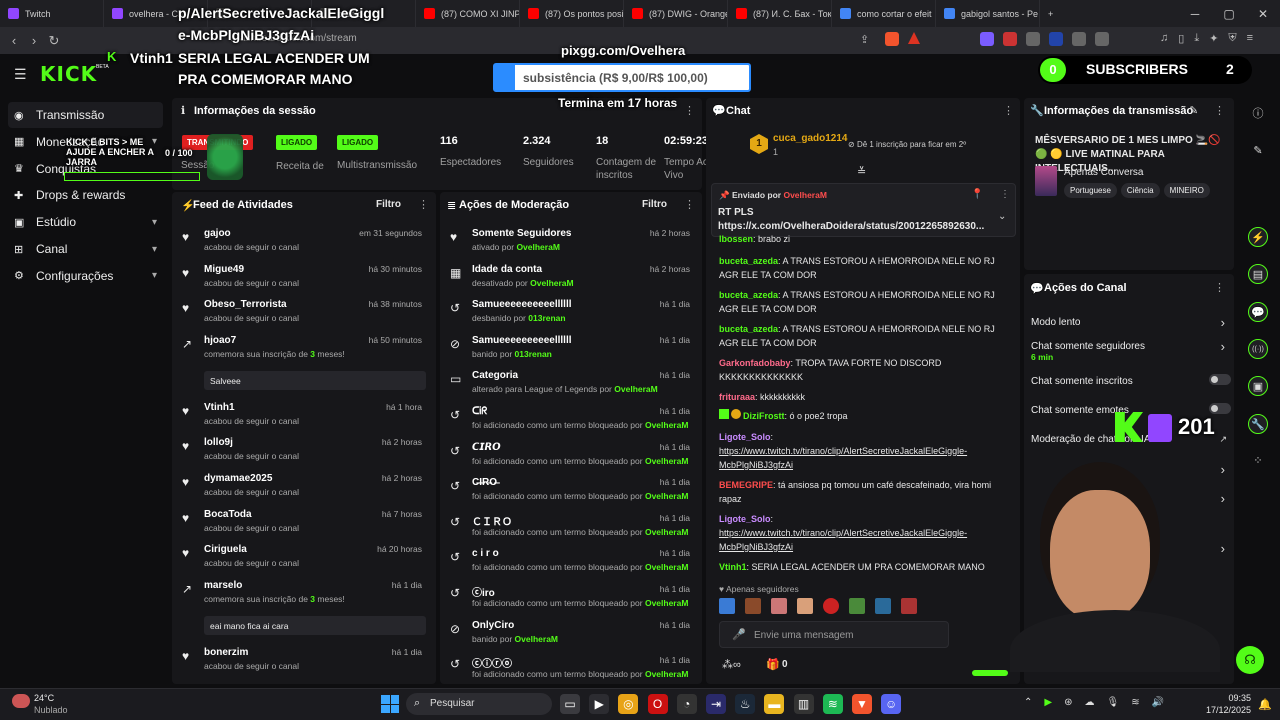 Image resolution: width=1280 pixels, height=720 pixels. I want to click on feed-user: gajoo, so click(217, 233).